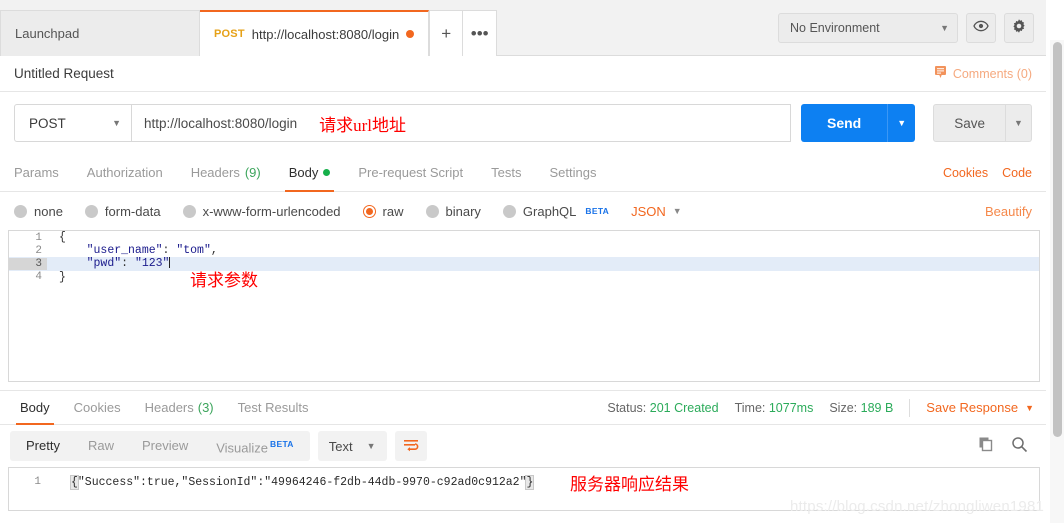 This screenshot has height=523, width=1064. I want to click on tab-pre-request-script: Pre-request Script, so click(410, 172).